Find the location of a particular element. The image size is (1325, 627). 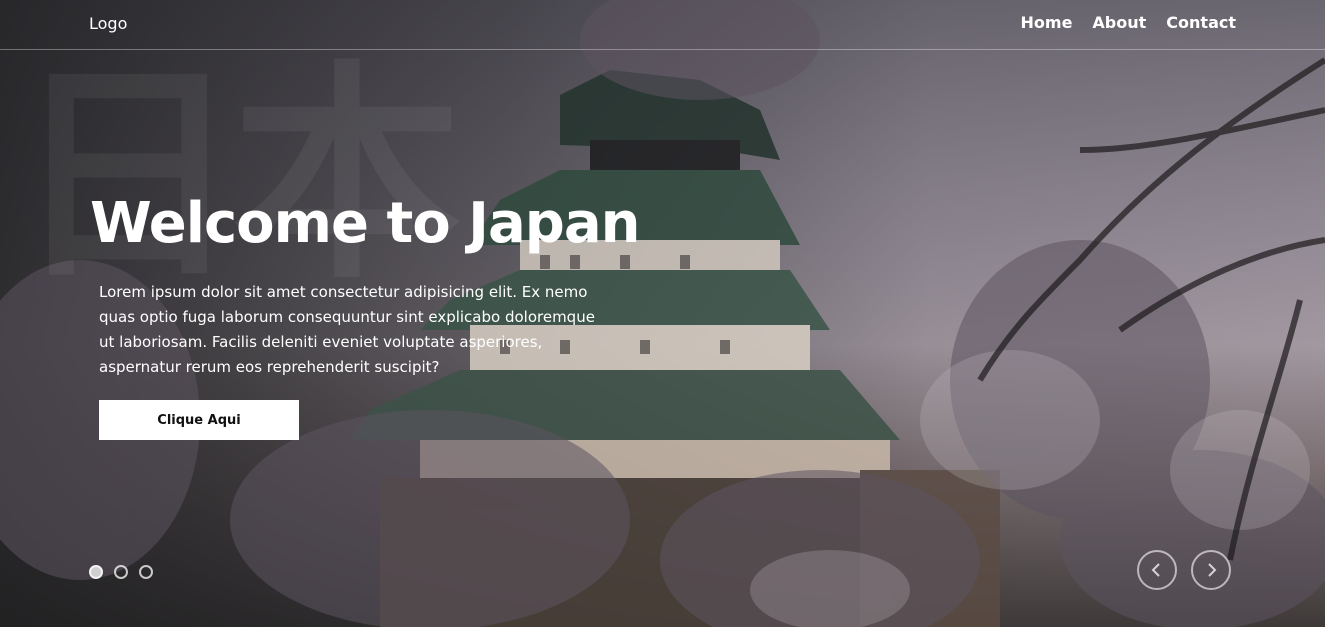

chevron-left-icon is located at coordinates (1155, 570).